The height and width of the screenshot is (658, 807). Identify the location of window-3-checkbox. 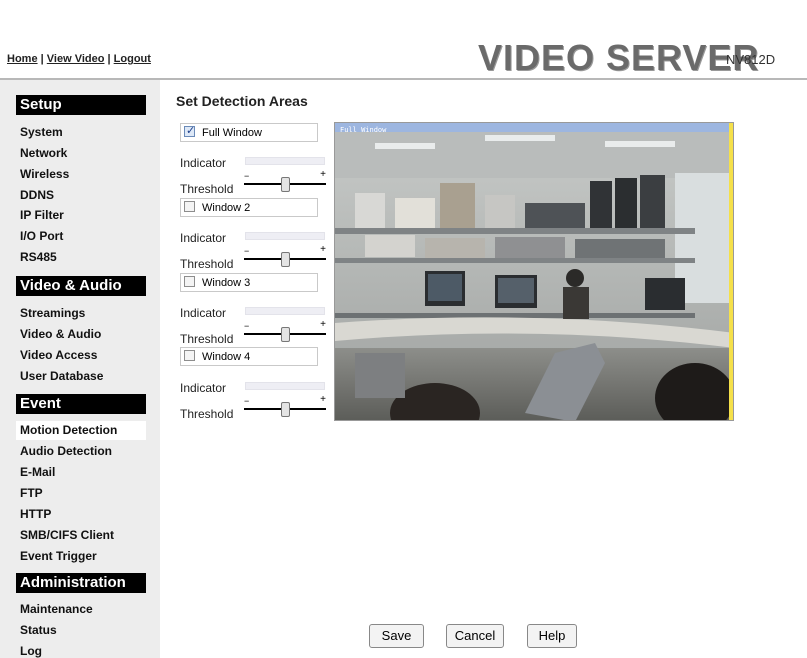
(189, 281).